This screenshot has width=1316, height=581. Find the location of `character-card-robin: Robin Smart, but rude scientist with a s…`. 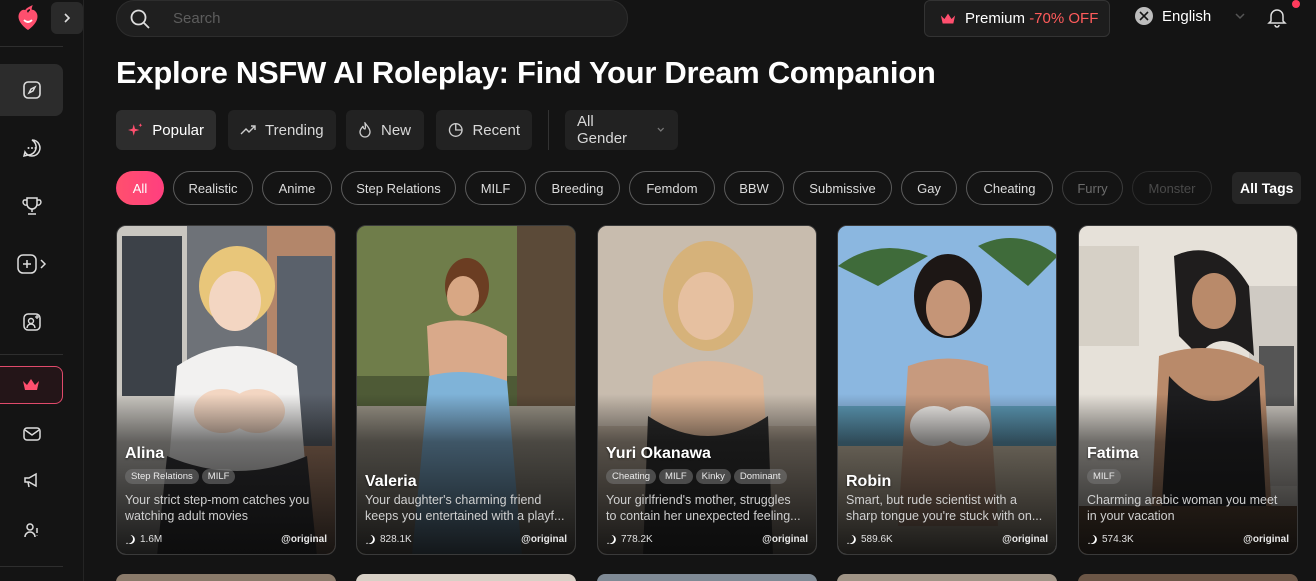

character-card-robin: Robin Smart, but rude scientist with a s… is located at coordinates (947, 390).